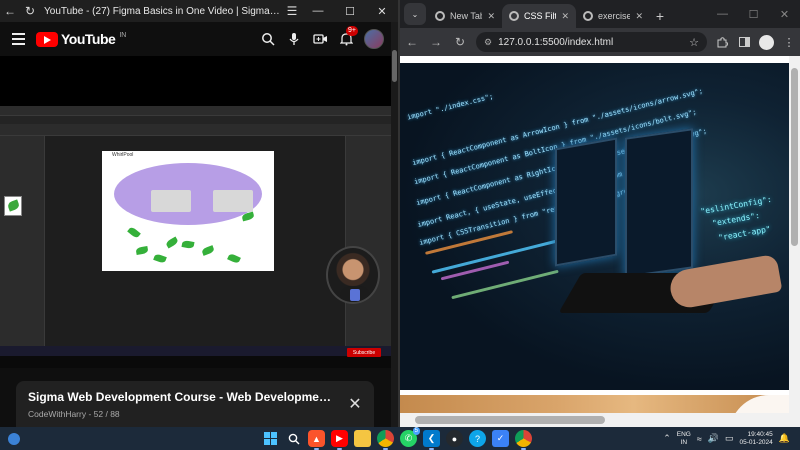  What do you see at coordinates (660, 16) in the screenshot?
I see `new-tab-button: +` at bounding box center [660, 16].